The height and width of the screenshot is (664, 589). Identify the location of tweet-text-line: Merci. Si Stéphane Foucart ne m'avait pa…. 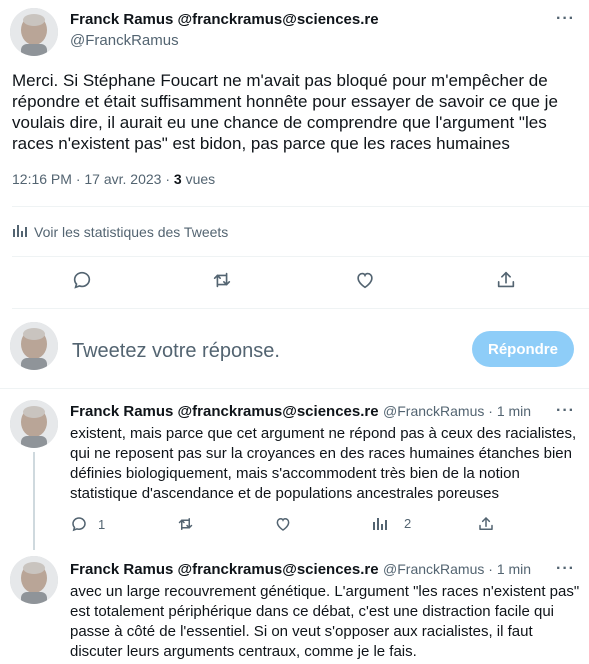
(280, 80).